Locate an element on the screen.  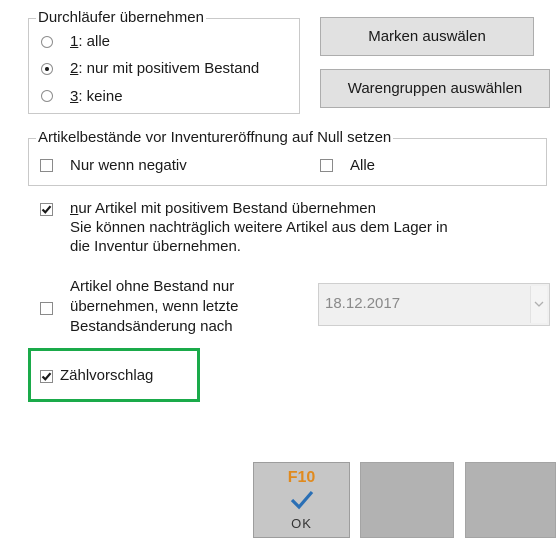
nur-negativ-checkbox is located at coordinates (46, 165).